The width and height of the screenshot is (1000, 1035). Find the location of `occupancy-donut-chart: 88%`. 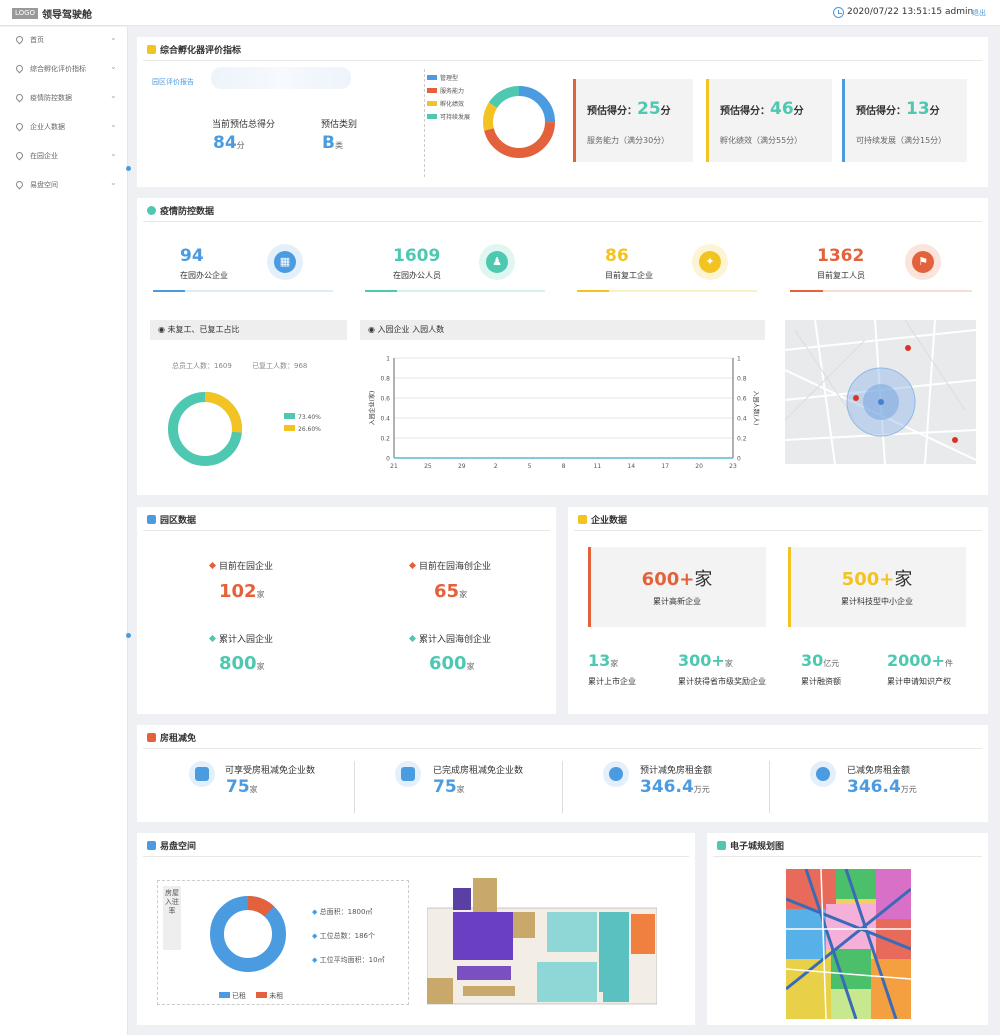

occupancy-donut-chart: 88% is located at coordinates (248, 934).